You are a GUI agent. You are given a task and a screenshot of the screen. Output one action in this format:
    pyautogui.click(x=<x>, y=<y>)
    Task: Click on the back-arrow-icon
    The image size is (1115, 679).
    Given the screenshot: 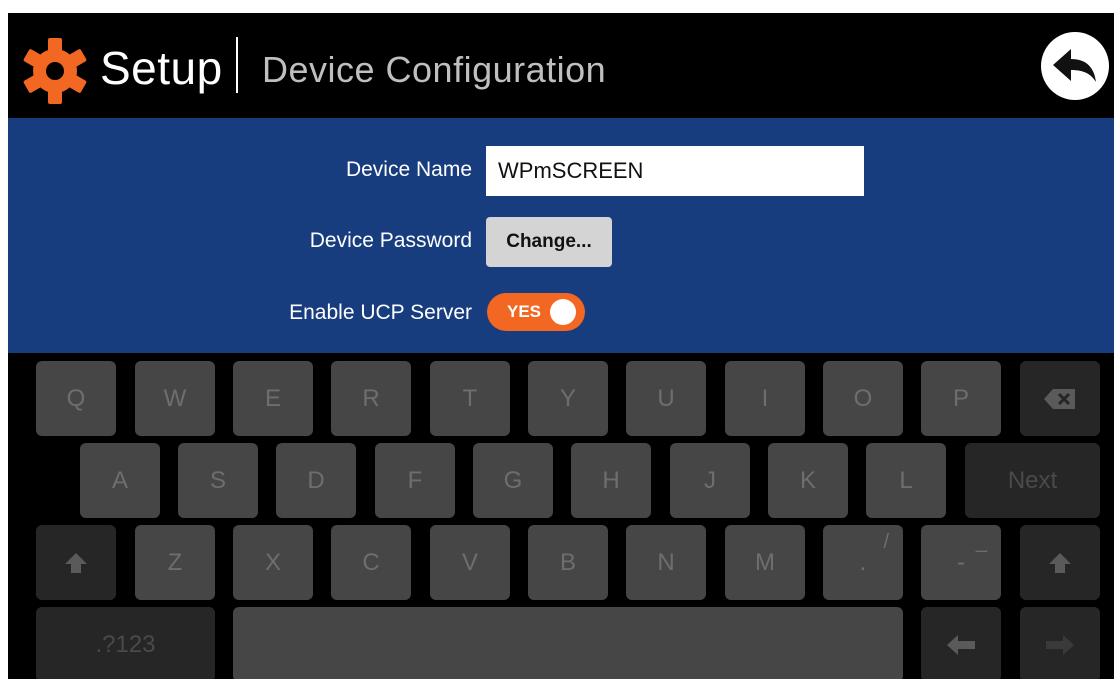 What is the action you would take?
    pyautogui.click(x=1074, y=65)
    